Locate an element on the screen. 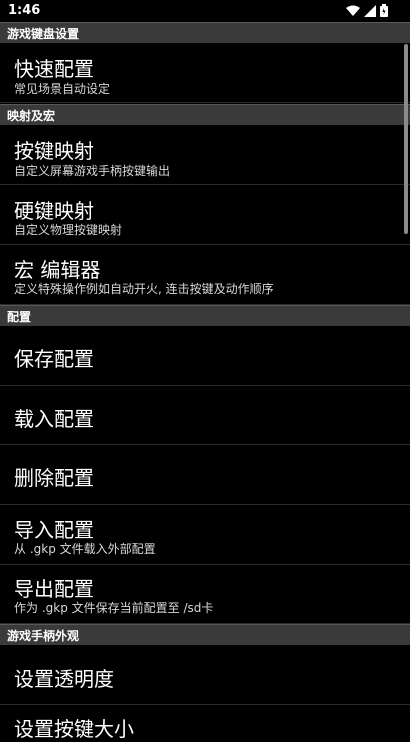 This screenshot has height=742, width=410. status-bar: 1:46 is located at coordinates (205, 11).